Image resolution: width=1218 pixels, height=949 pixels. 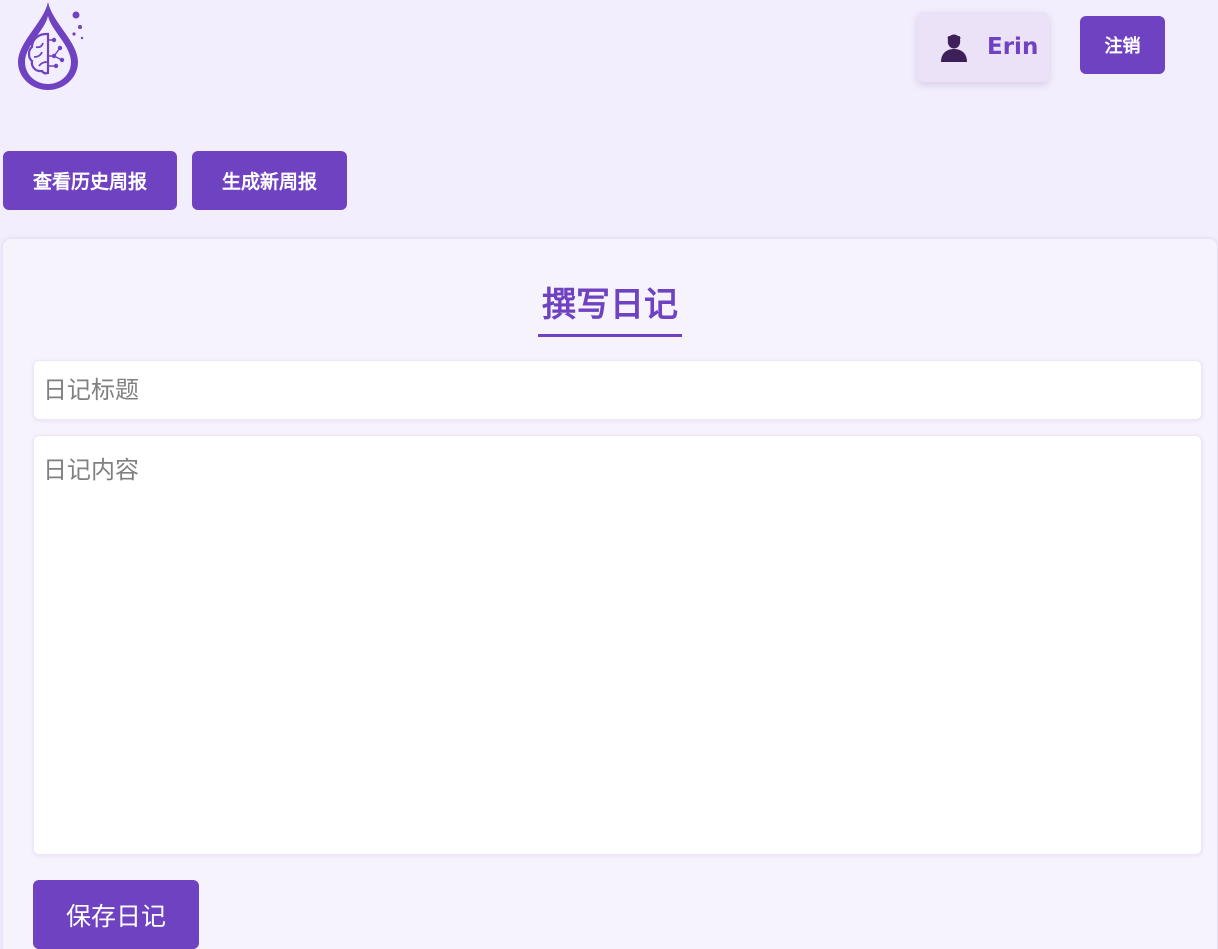 I want to click on brain-drop-logo-icon, so click(x=50, y=46).